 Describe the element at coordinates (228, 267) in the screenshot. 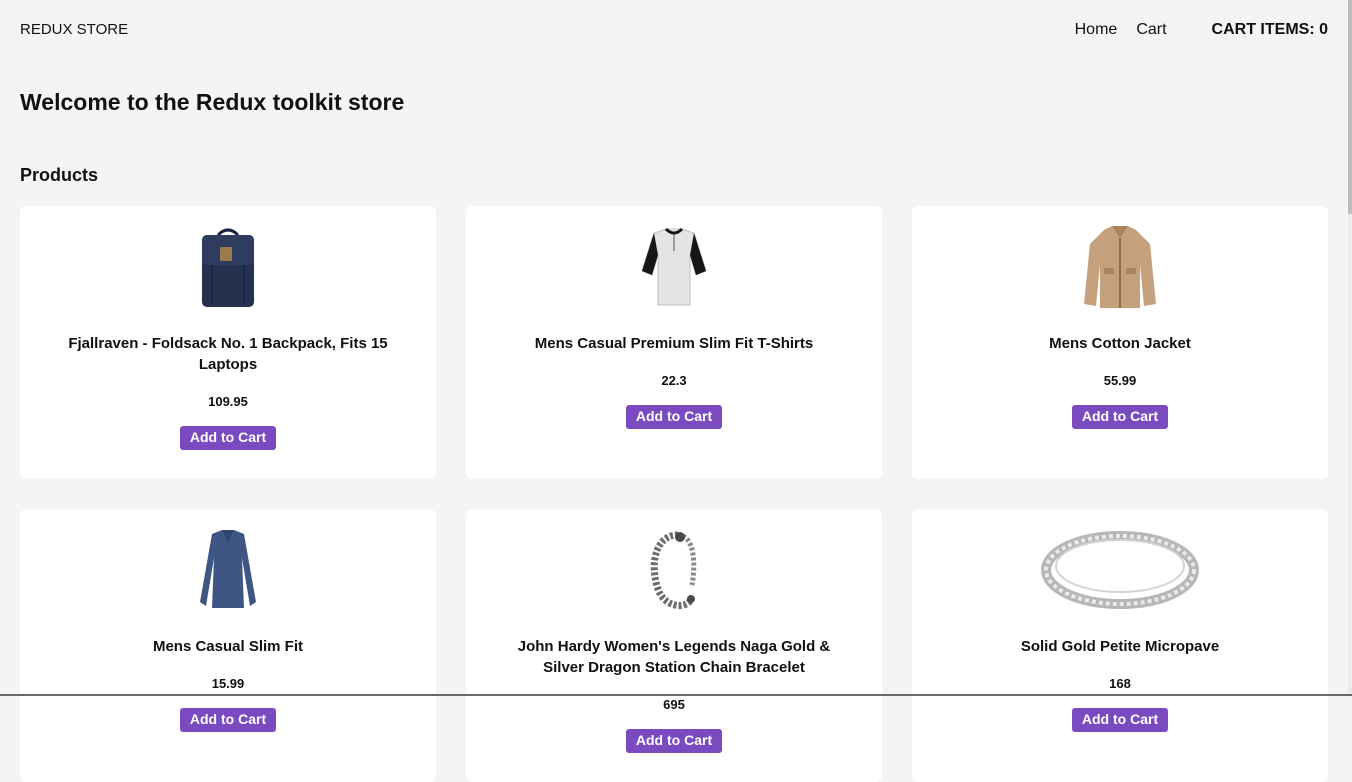

I see `backpack-icon` at that location.